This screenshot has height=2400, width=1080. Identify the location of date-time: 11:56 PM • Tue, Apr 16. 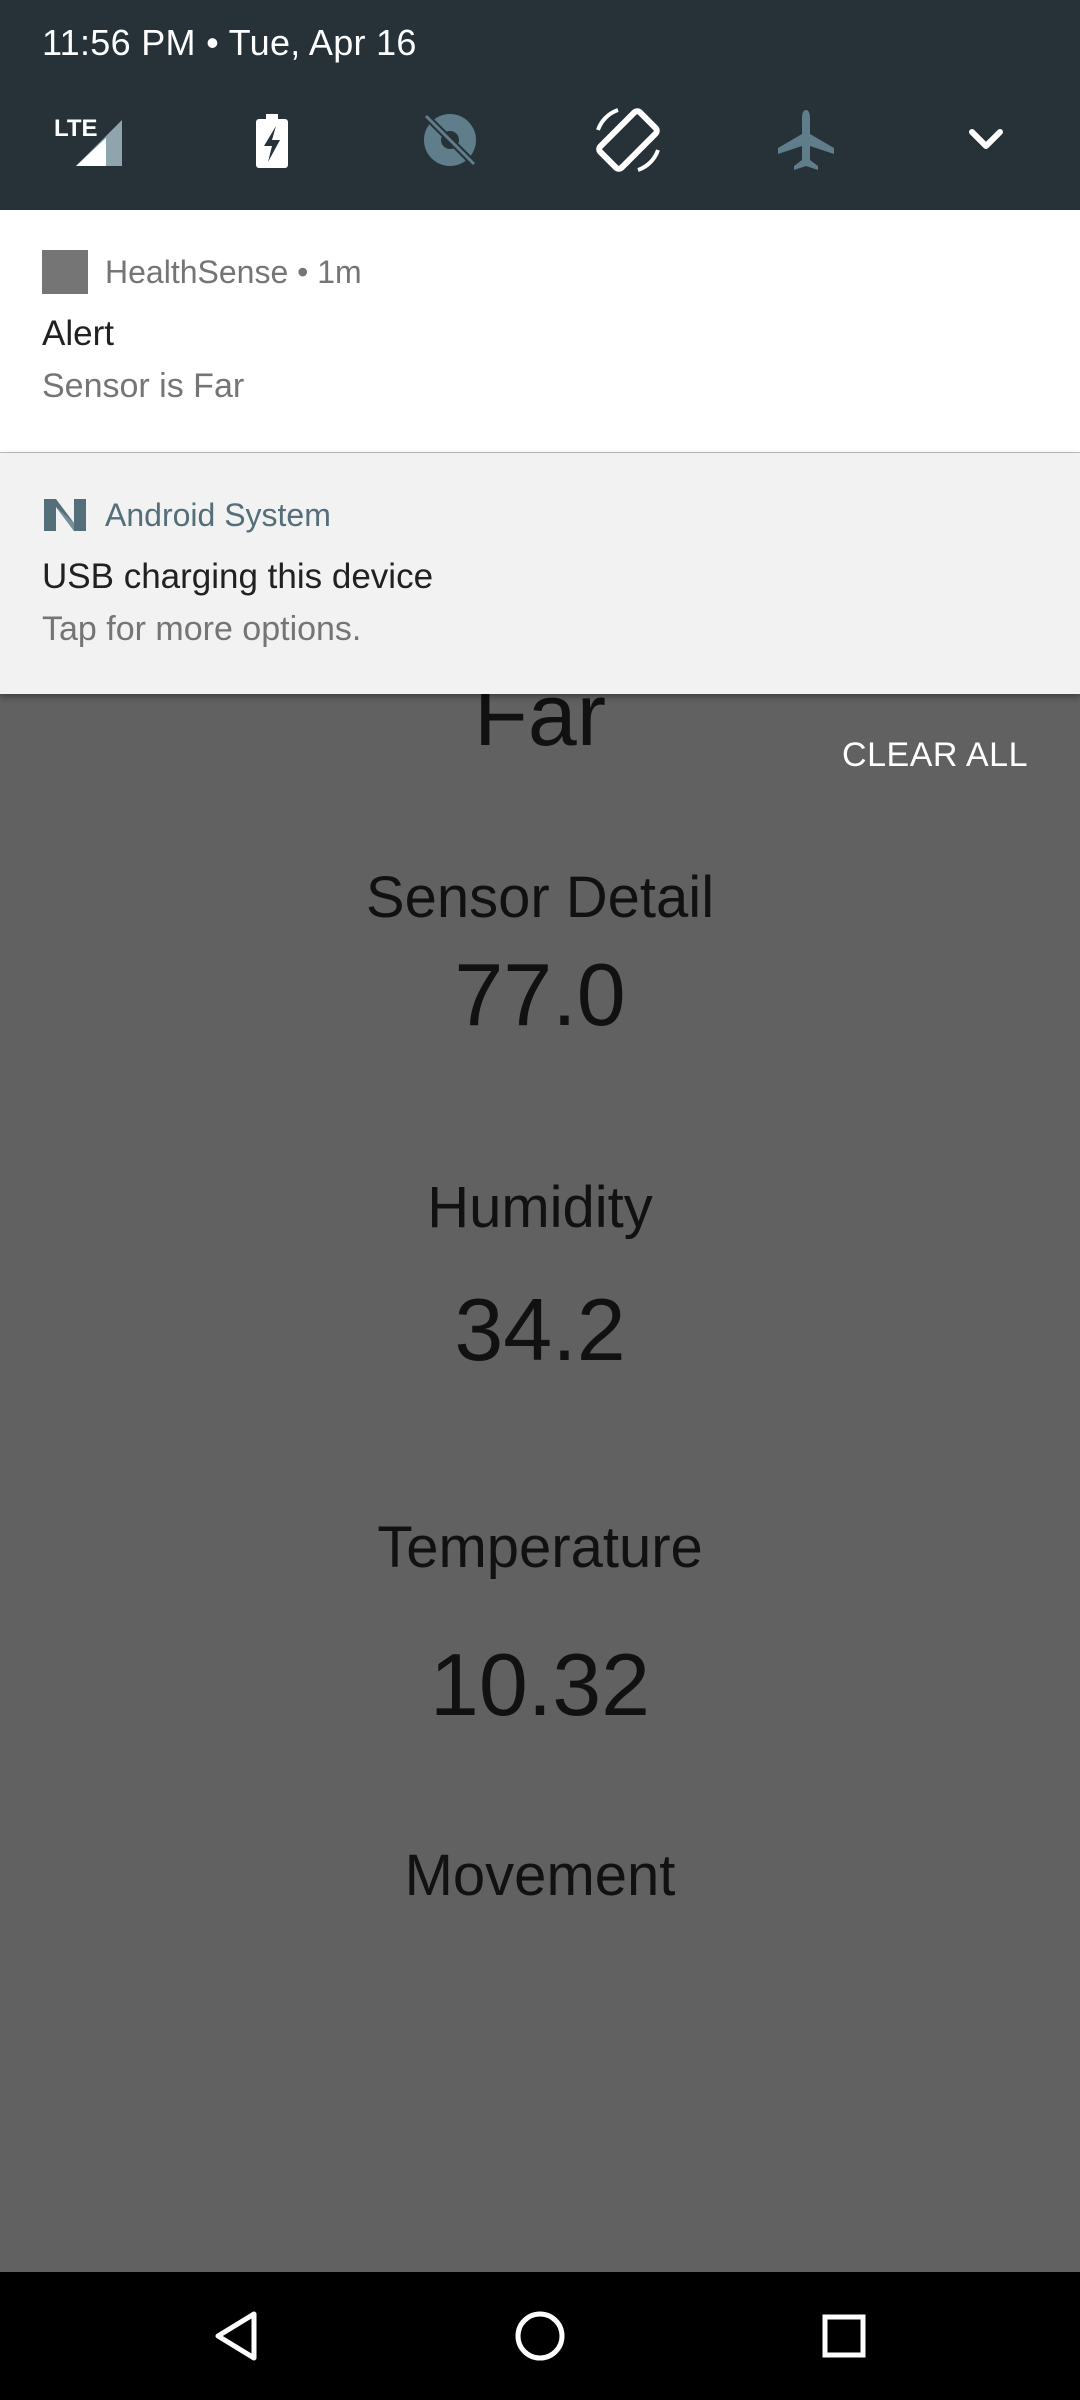
(229, 42).